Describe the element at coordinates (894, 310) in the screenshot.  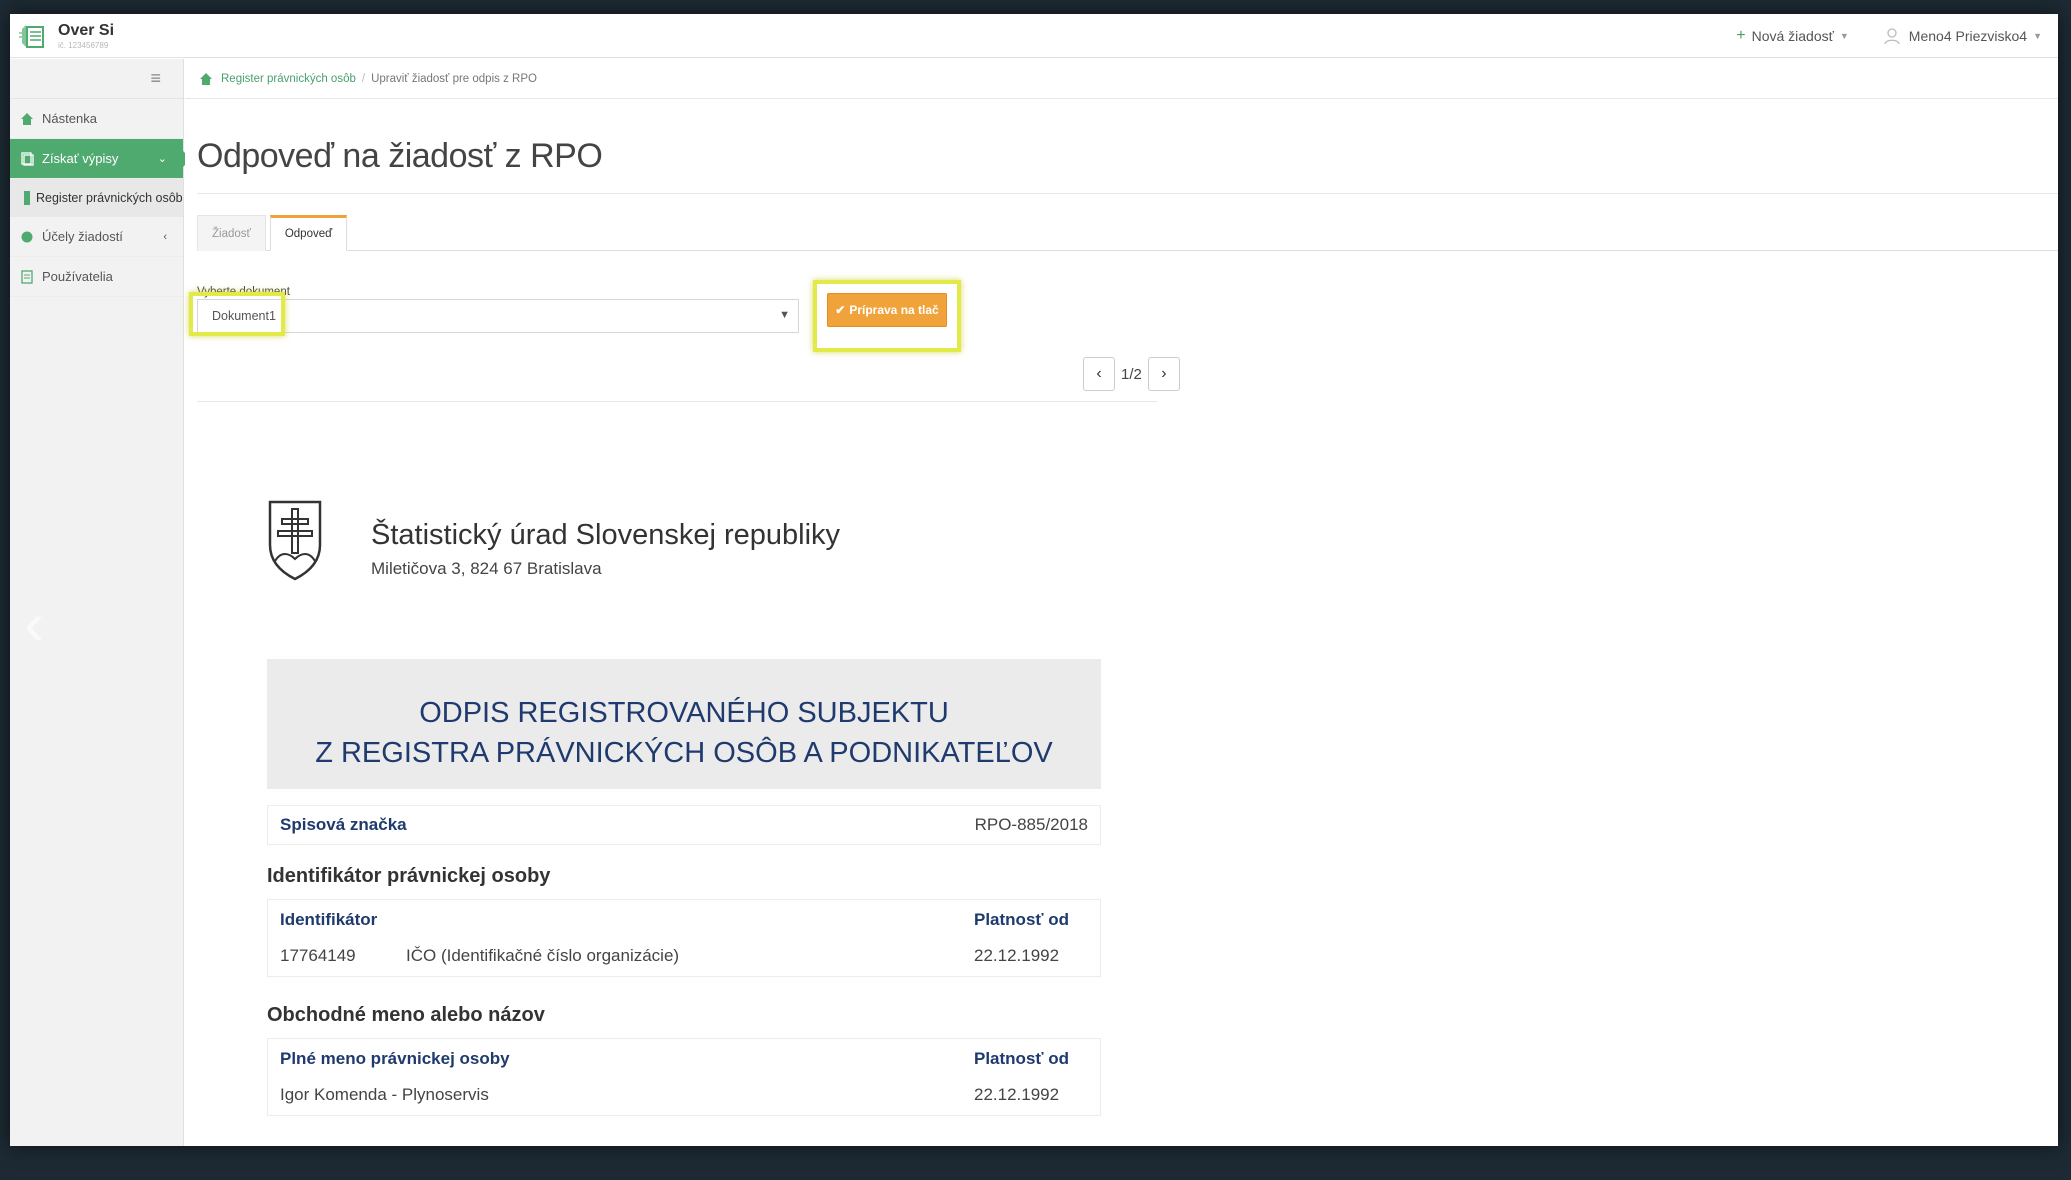
I see `print-button-label: Príprava na tlač` at that location.